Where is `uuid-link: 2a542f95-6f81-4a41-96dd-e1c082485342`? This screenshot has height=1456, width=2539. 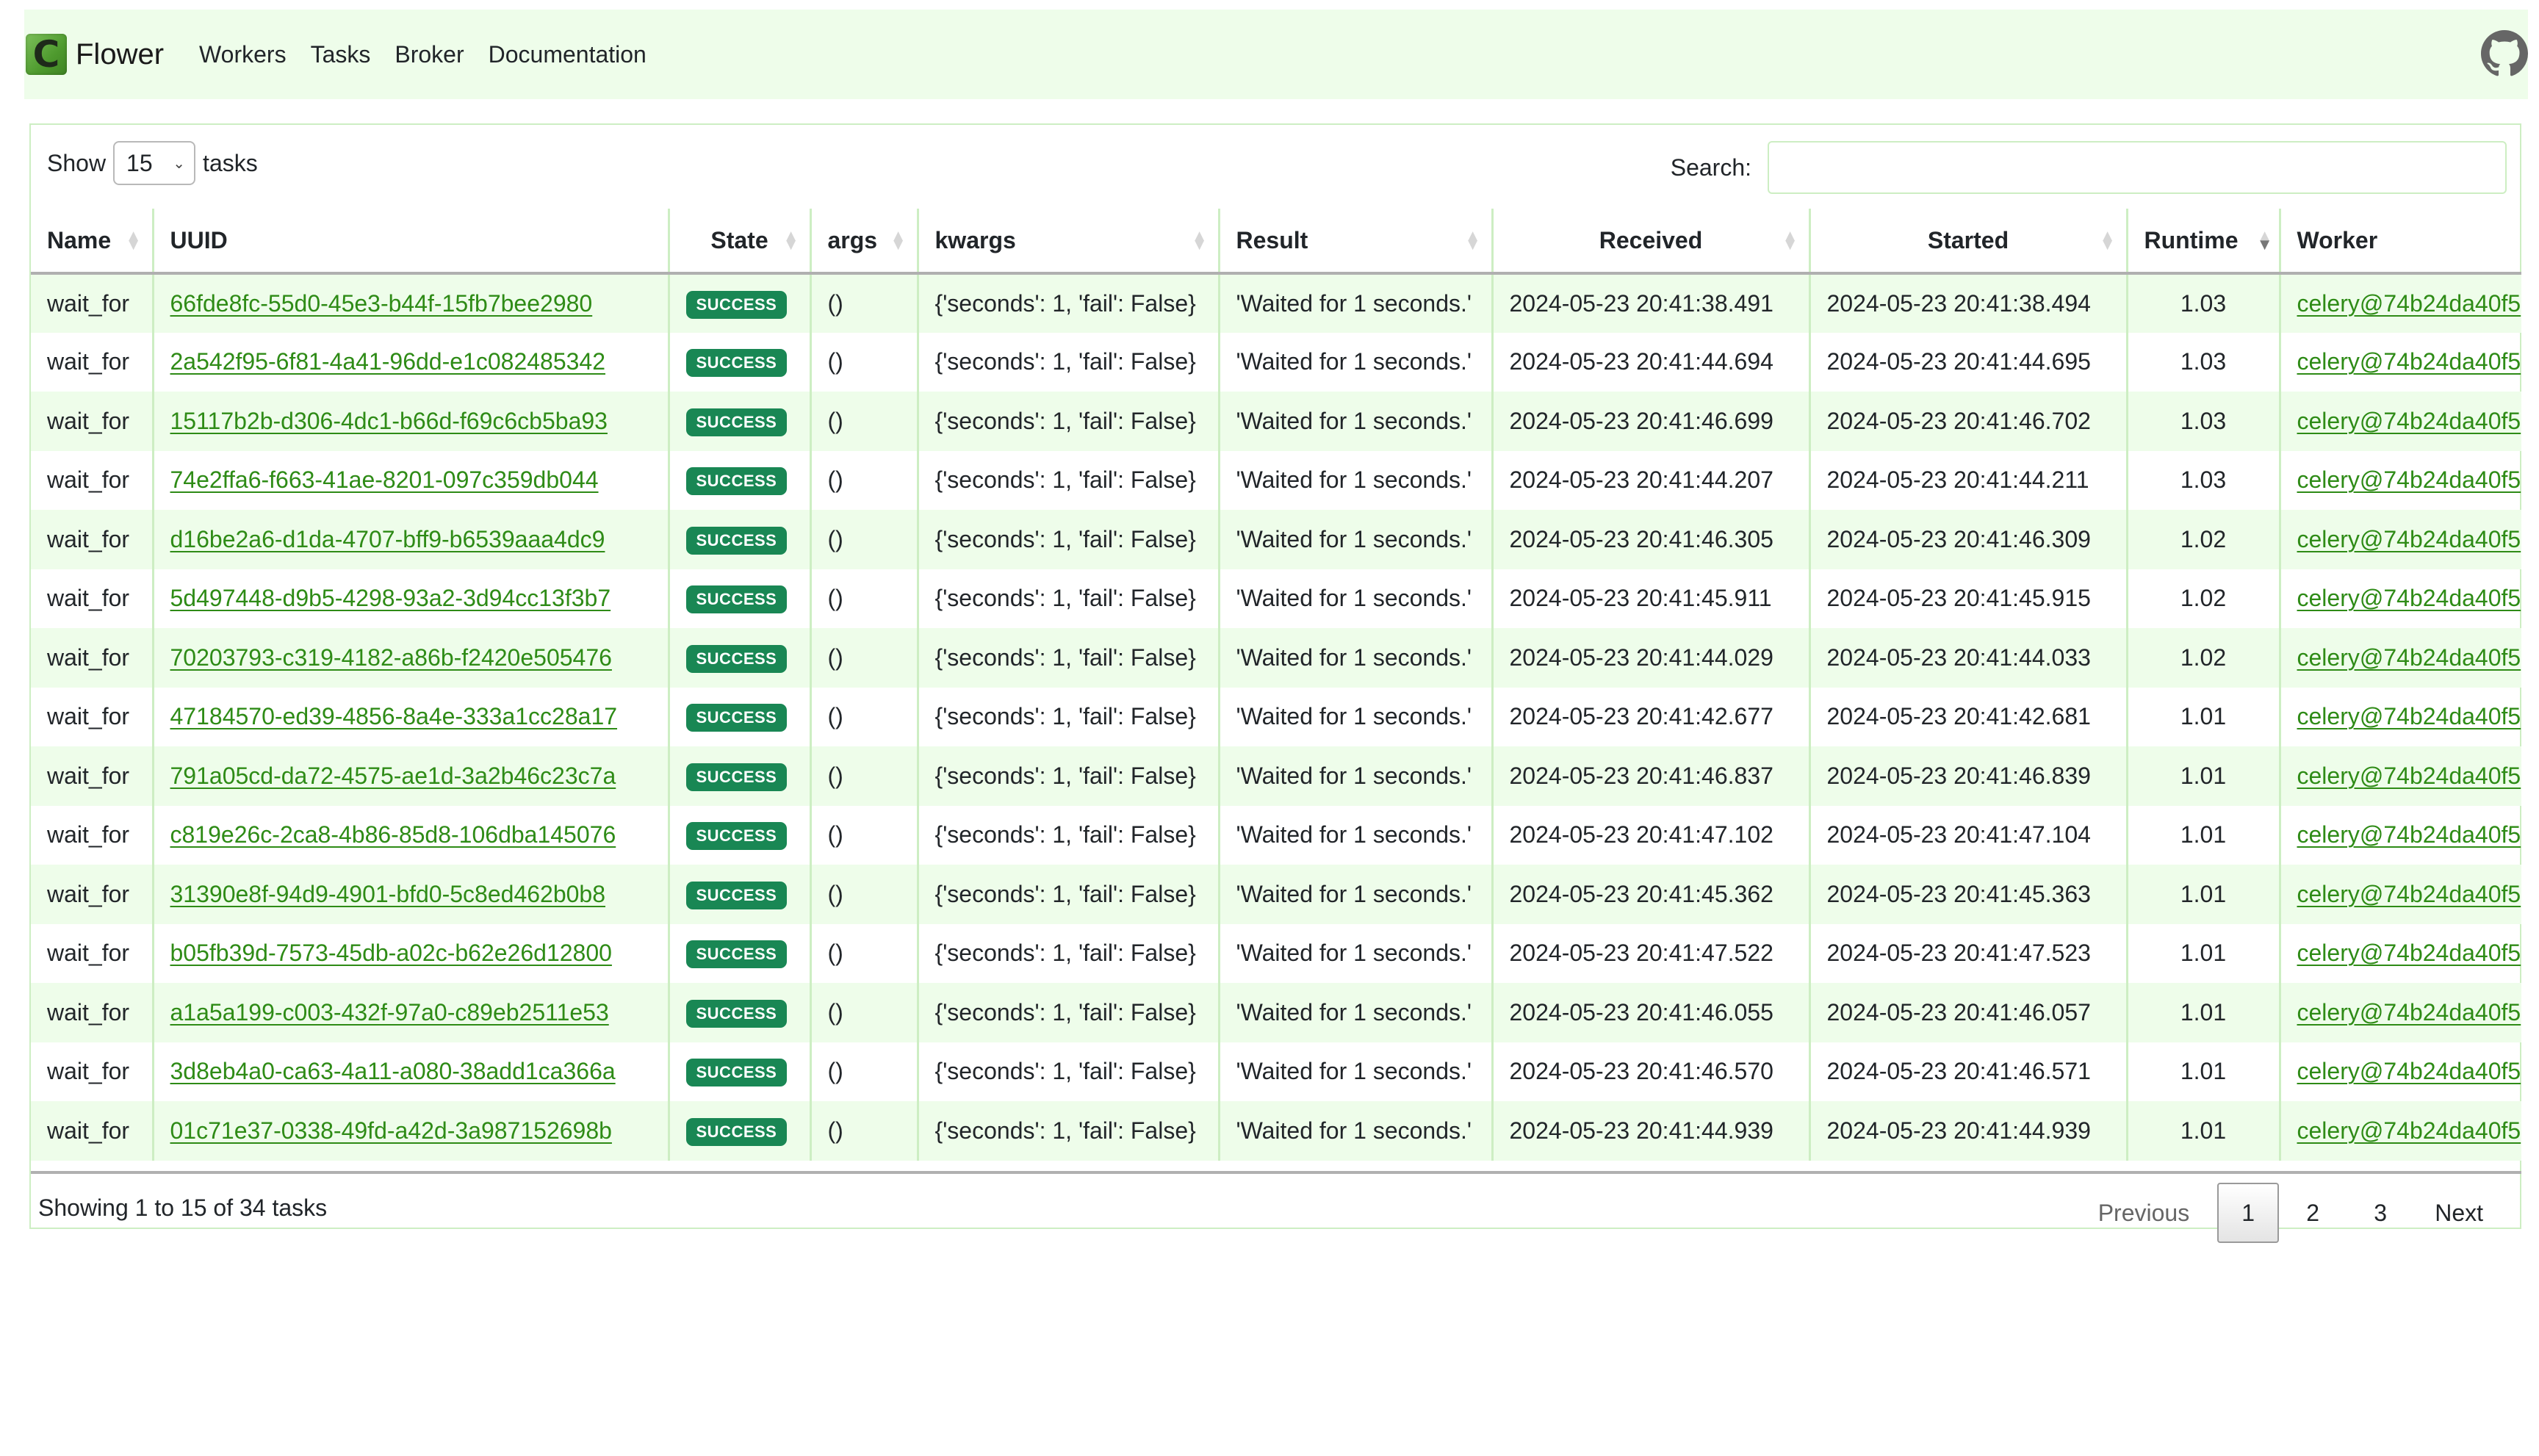
uuid-link: 2a542f95-6f81-4a41-96dd-e1c082485342 is located at coordinates (388, 361).